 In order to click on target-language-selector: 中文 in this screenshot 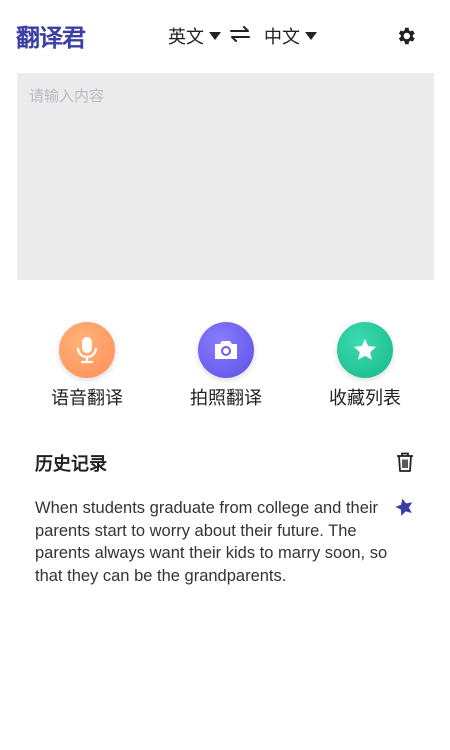, I will do `click(290, 36)`.